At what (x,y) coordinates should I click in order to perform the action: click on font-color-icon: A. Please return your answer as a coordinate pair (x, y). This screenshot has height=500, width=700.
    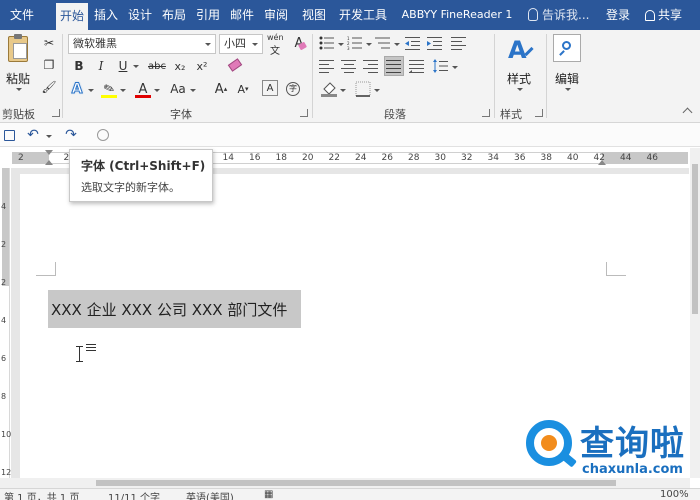
    Looking at the image, I should click on (143, 89).